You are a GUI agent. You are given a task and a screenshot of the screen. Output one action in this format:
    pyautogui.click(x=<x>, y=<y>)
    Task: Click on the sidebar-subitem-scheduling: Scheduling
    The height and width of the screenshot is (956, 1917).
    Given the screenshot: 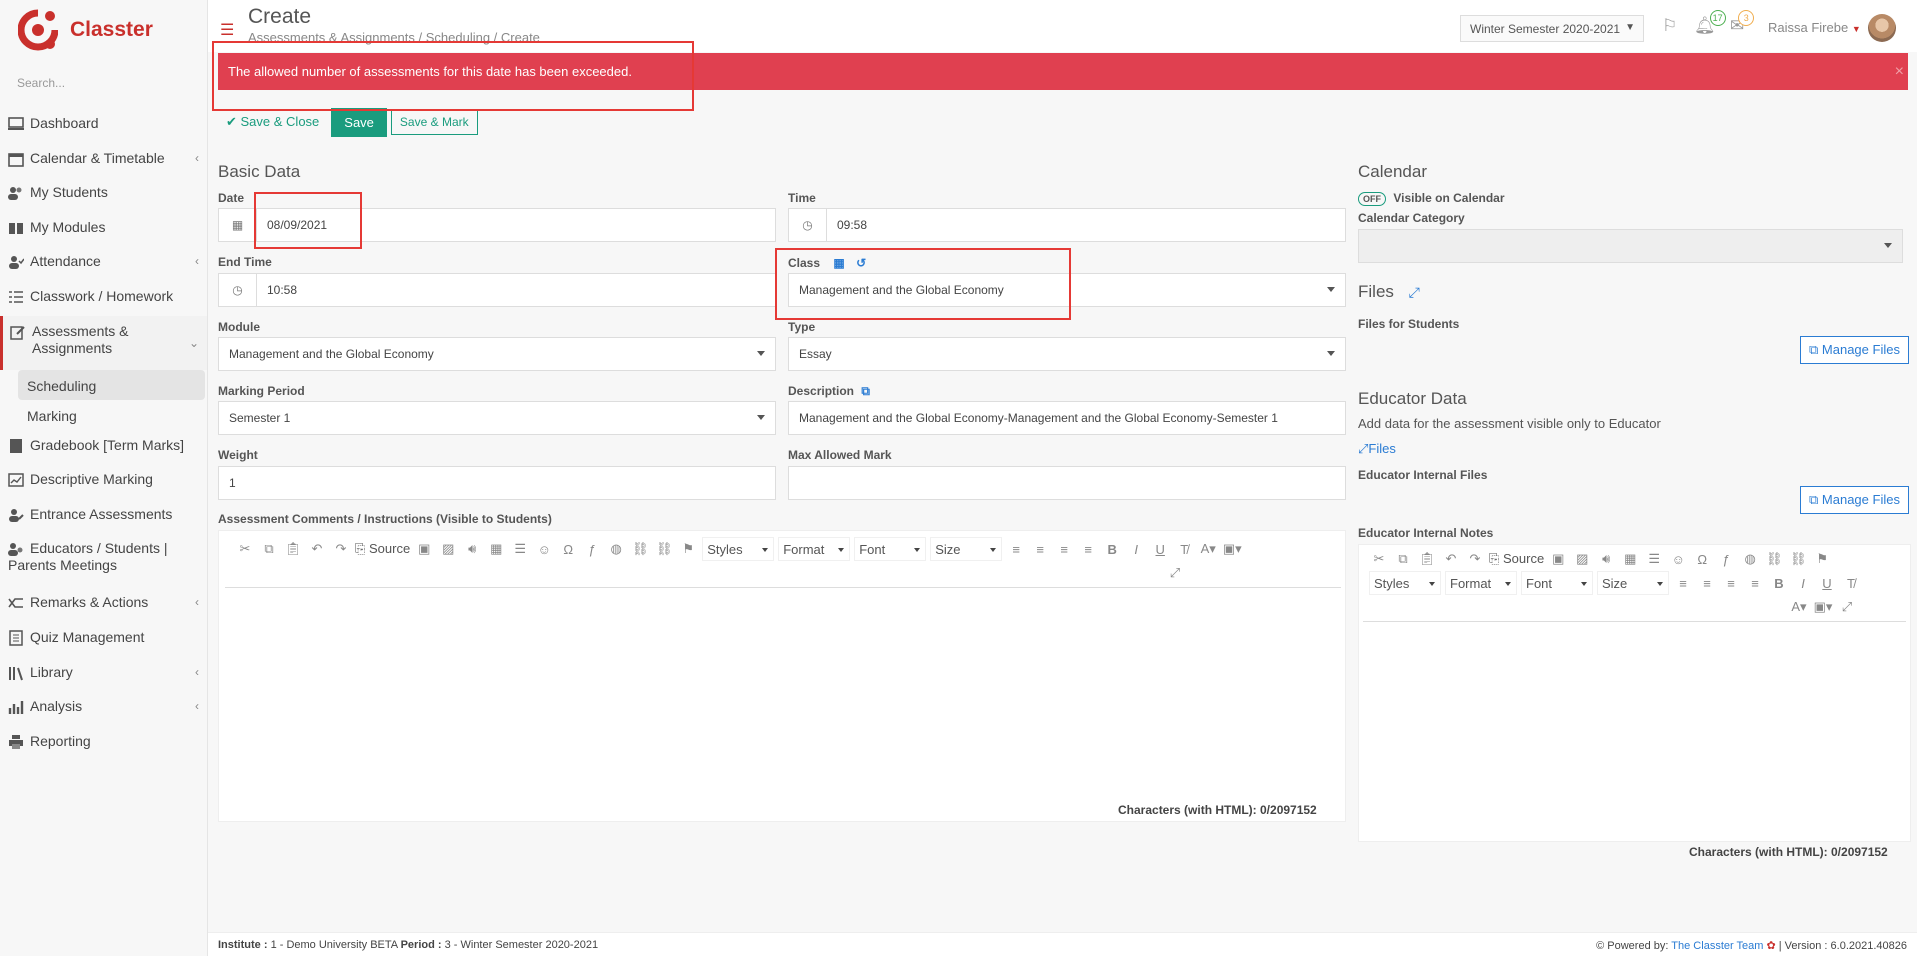 What is the action you would take?
    pyautogui.click(x=111, y=384)
    